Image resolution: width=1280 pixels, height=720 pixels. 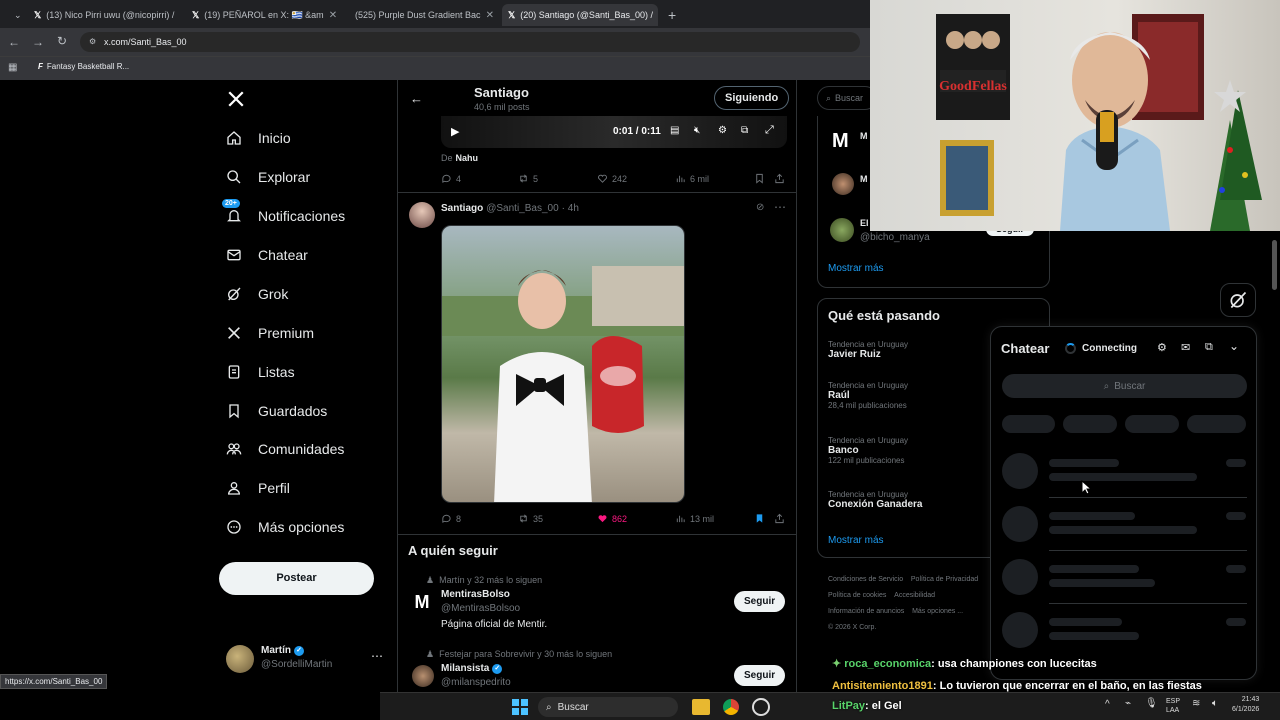 What do you see at coordinates (1196, 703) in the screenshot?
I see `wifi-icon: ≋` at bounding box center [1196, 703].